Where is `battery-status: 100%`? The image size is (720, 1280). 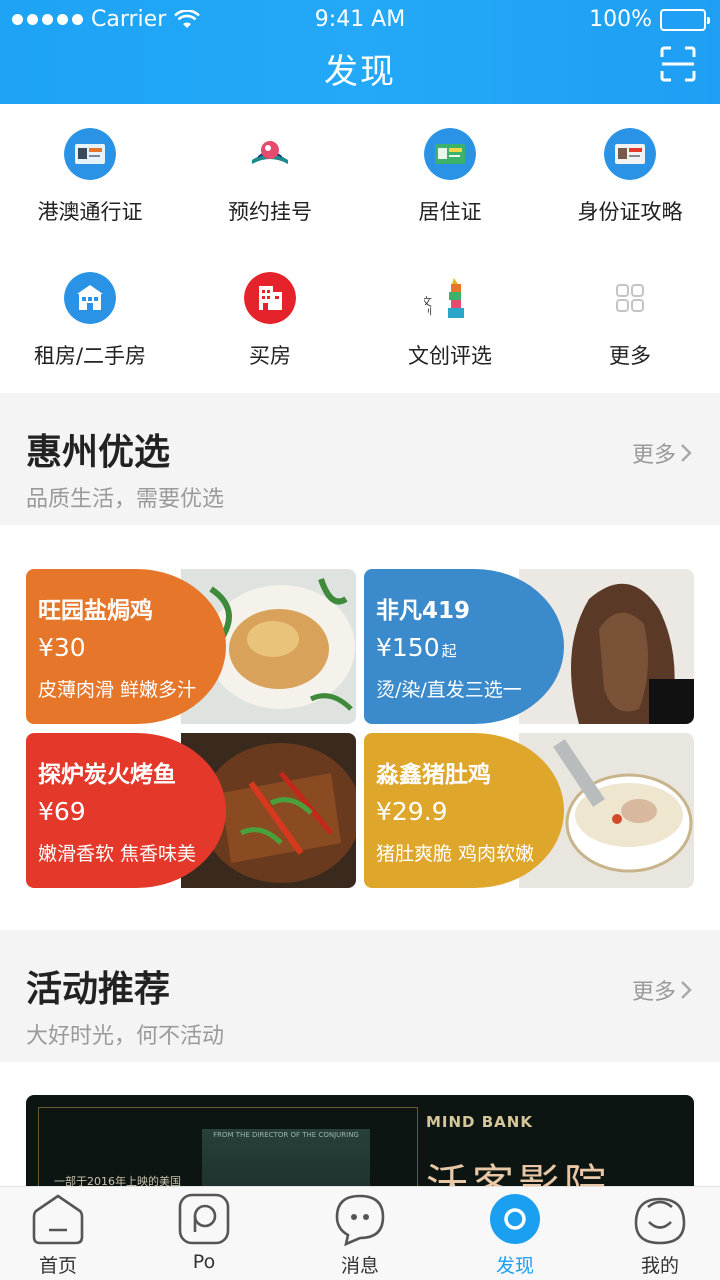
battery-status: 100% is located at coordinates (649, 19).